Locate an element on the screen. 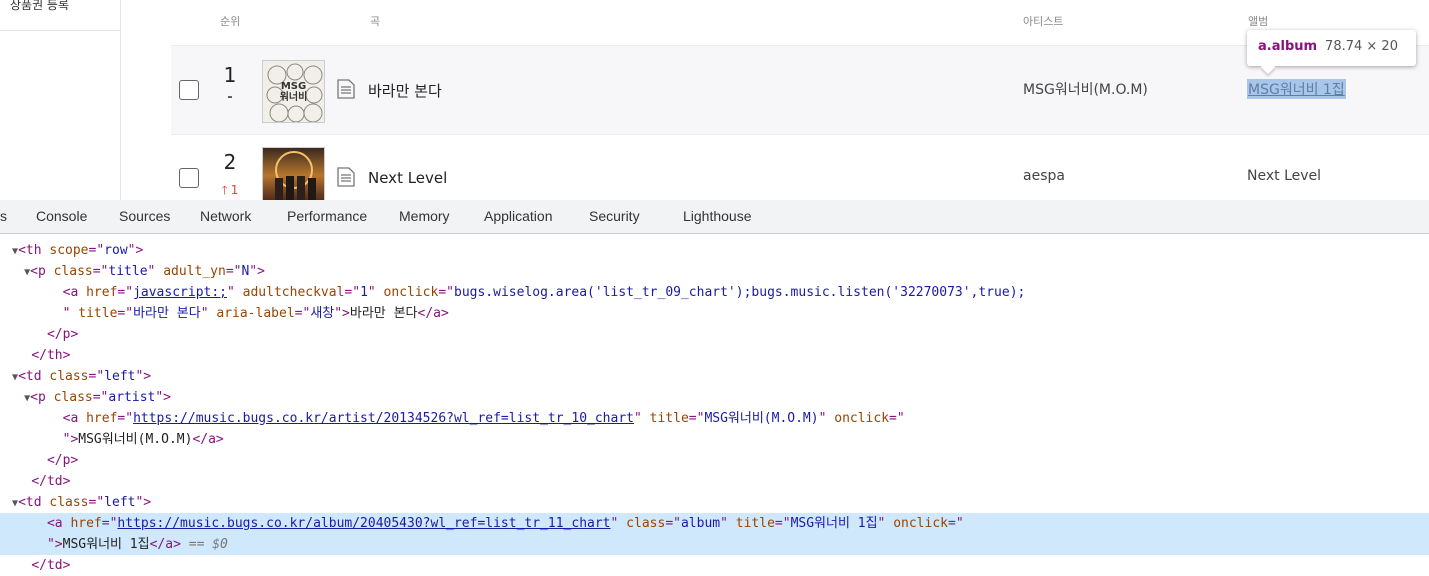  dom-node-a-artist-cont: ">MSG워너비(M.O.M)</a> is located at coordinates (714, 439).